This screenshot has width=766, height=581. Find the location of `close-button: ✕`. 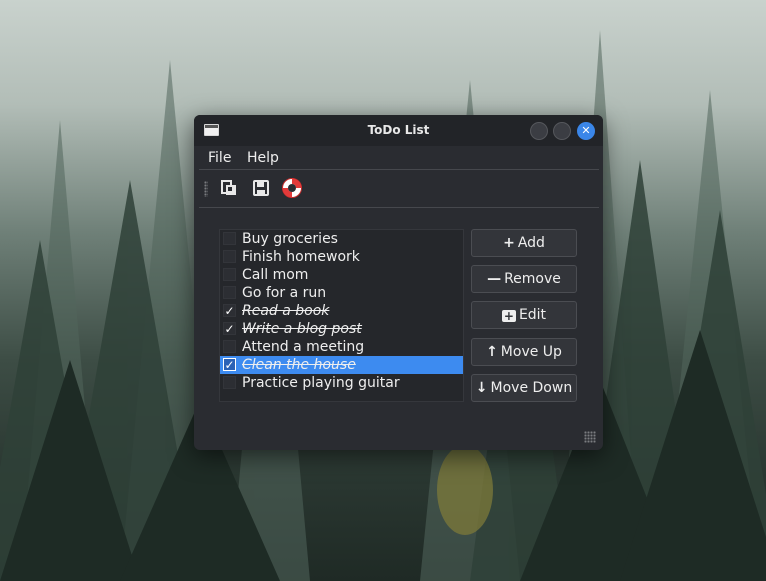

close-button: ✕ is located at coordinates (586, 131).